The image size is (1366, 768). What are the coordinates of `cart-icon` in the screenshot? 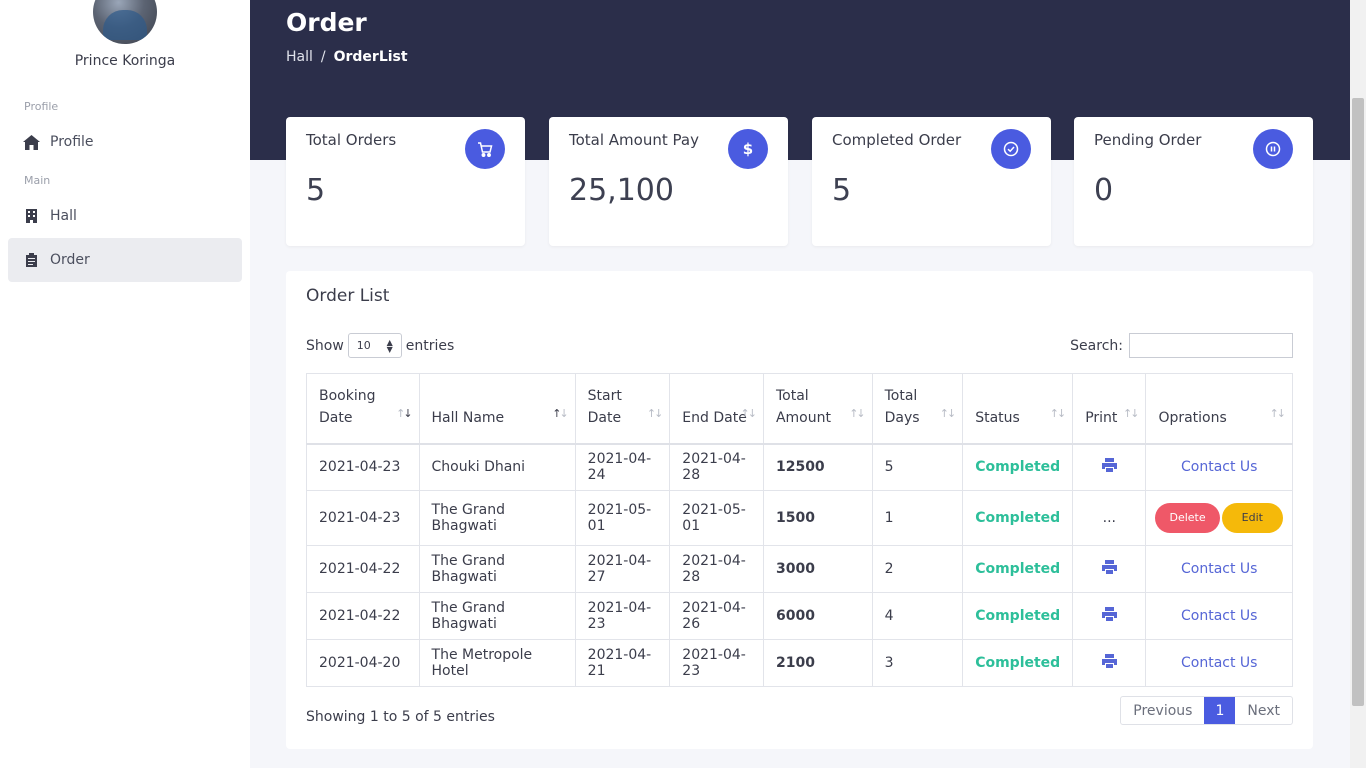 It's located at (485, 149).